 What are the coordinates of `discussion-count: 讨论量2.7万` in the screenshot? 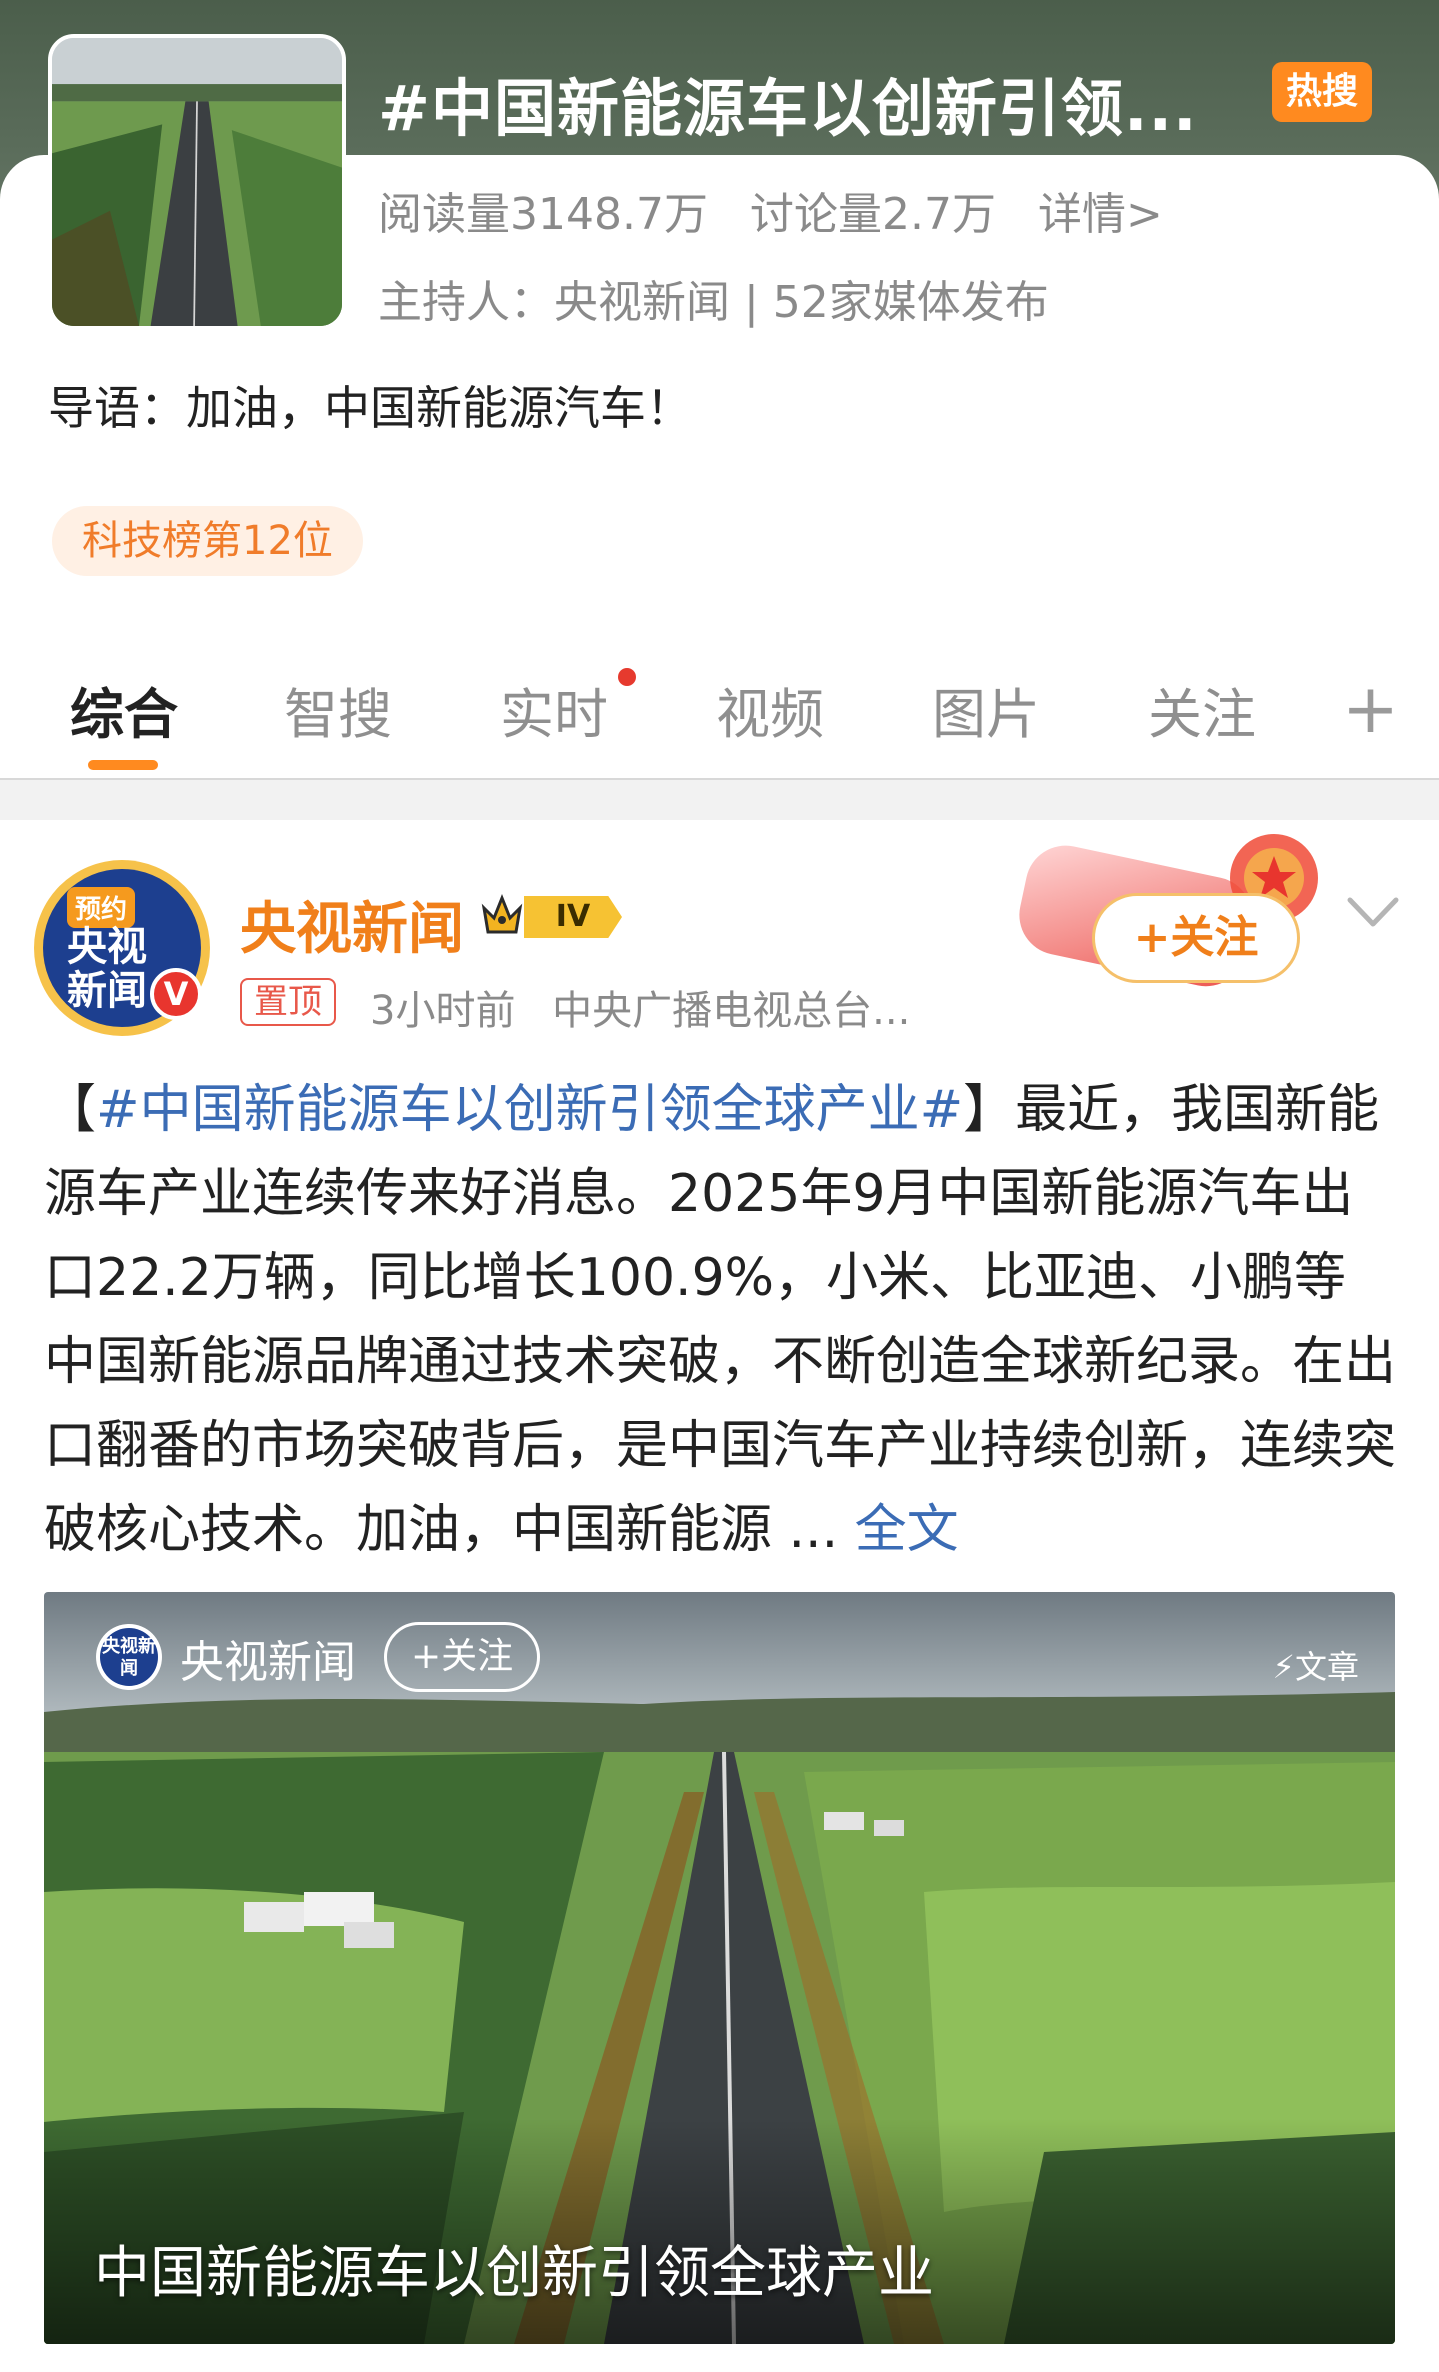 It's located at (872, 214).